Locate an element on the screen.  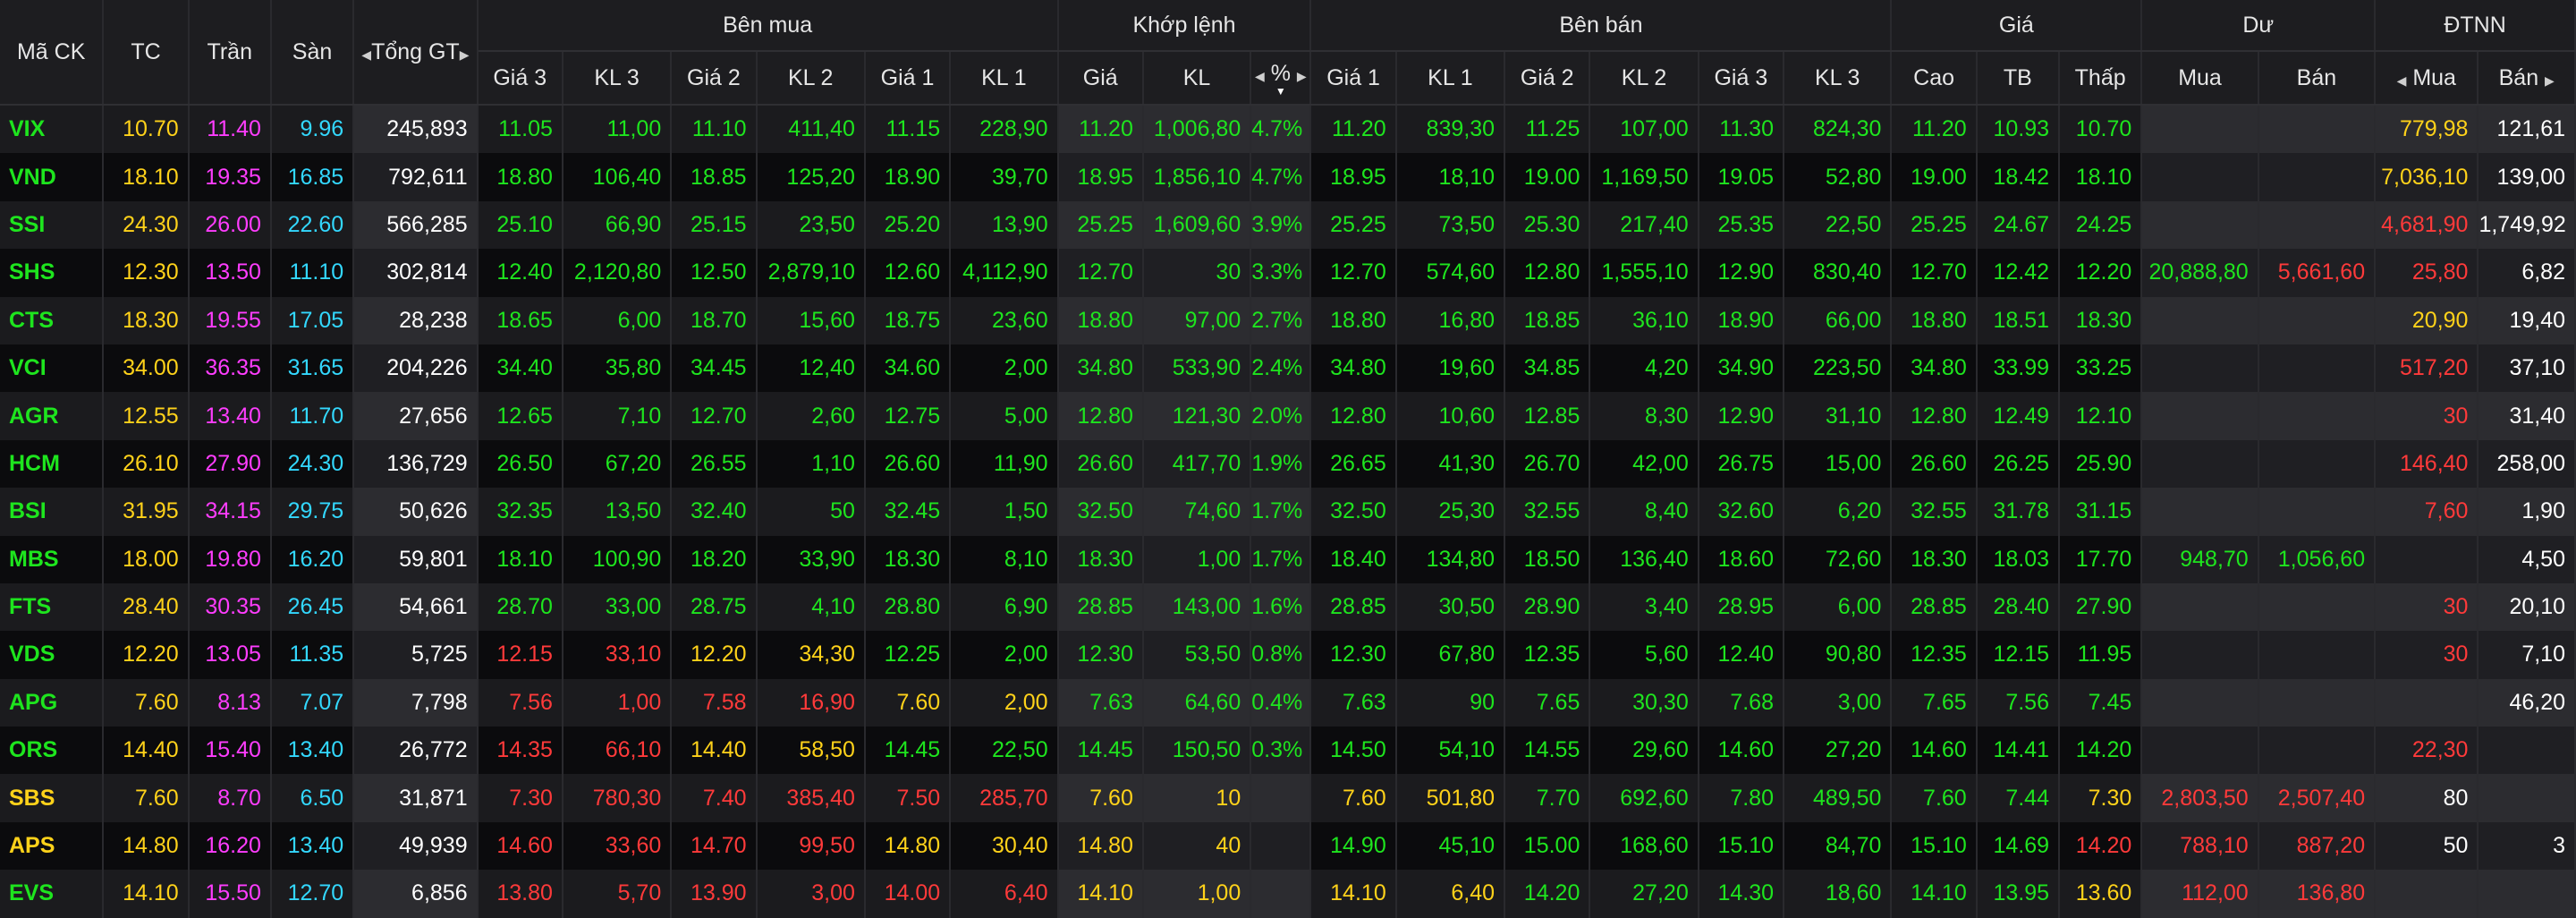
cell-ask-gia3: 12.90 is located at coordinates (1741, 273).